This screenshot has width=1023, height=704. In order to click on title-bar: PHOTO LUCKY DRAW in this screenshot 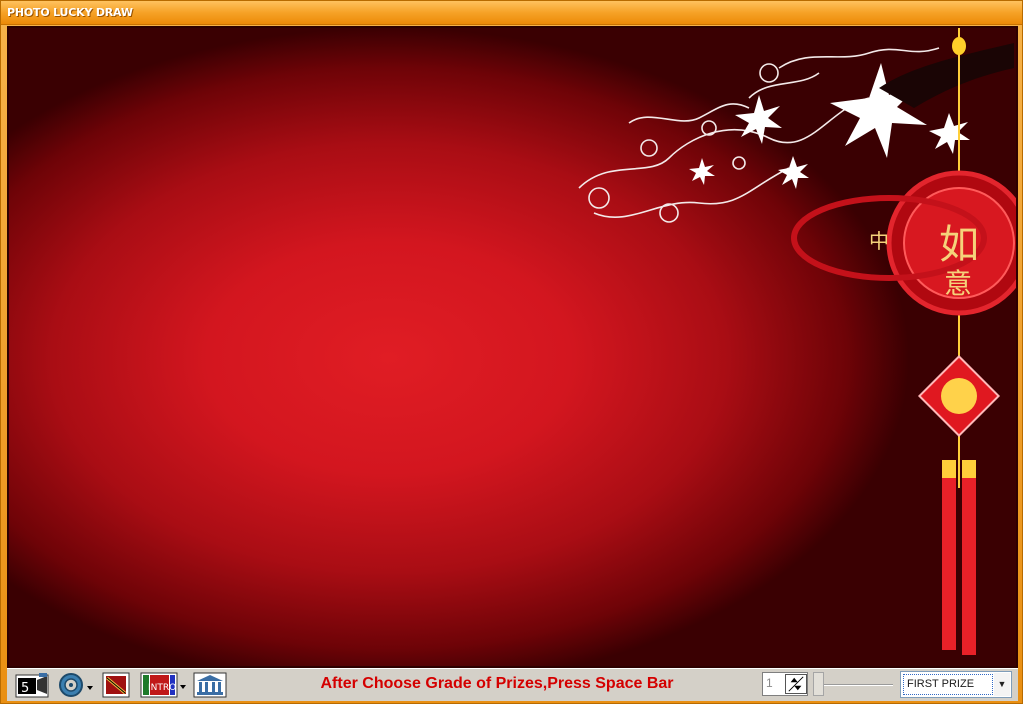, I will do `click(511, 13)`.